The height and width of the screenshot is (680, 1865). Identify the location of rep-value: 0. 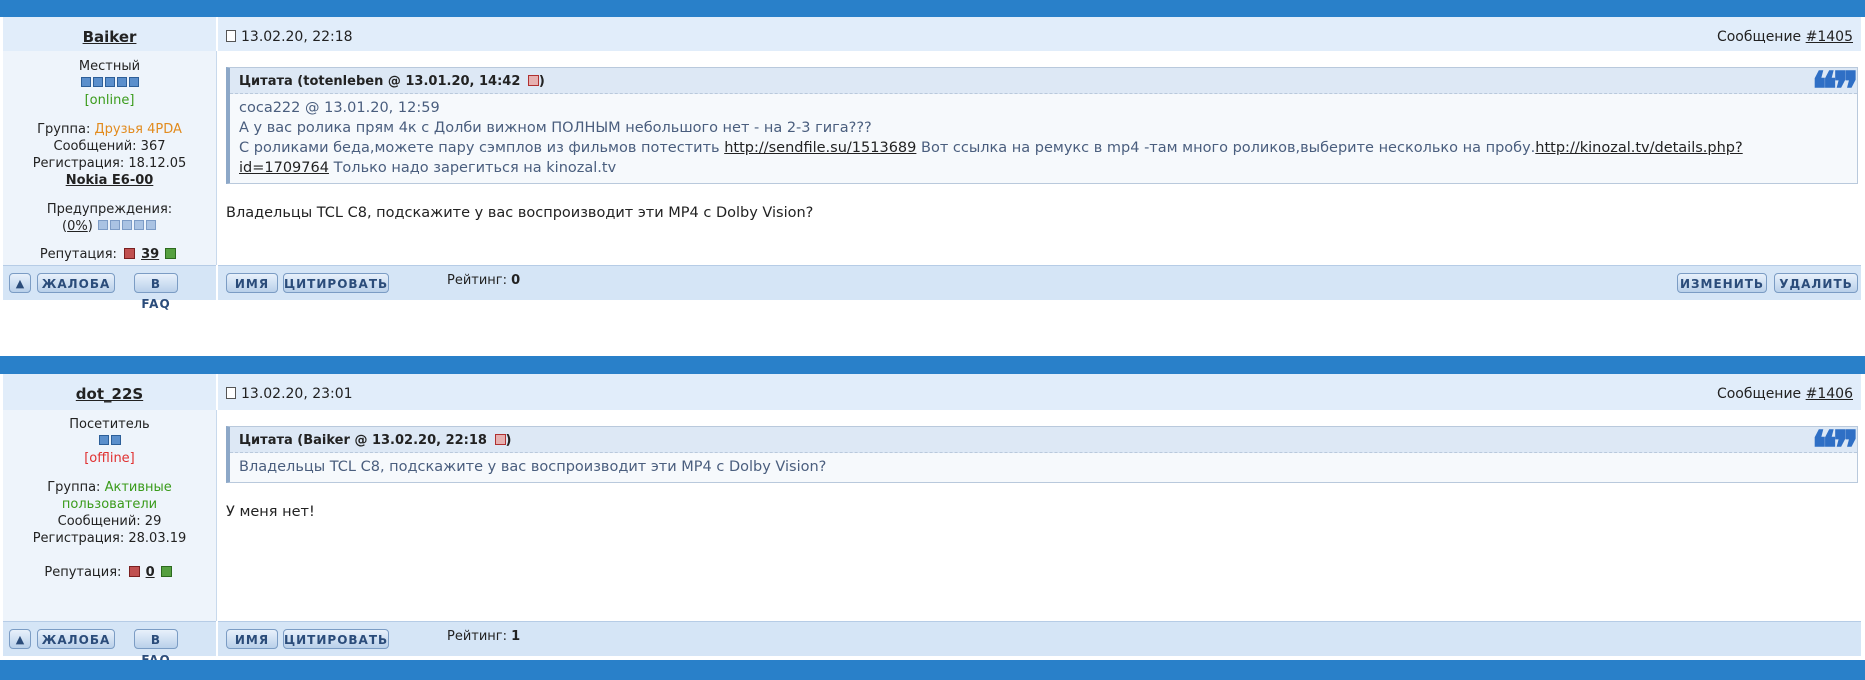
(150, 572).